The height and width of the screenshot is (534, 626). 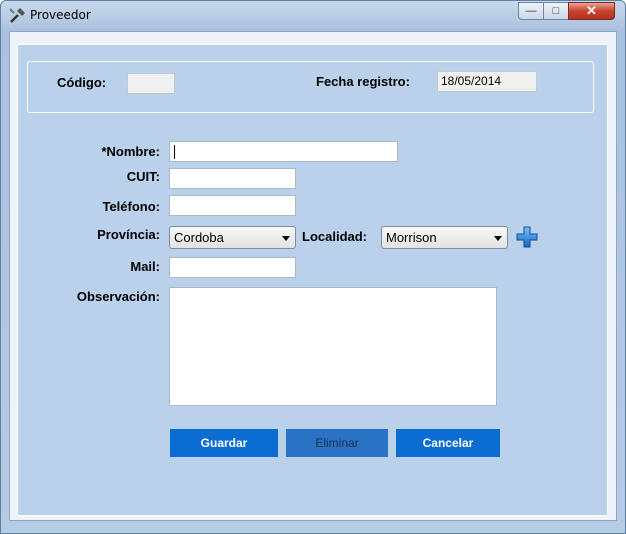 I want to click on cancelar-button: Cancelar, so click(x=448, y=443).